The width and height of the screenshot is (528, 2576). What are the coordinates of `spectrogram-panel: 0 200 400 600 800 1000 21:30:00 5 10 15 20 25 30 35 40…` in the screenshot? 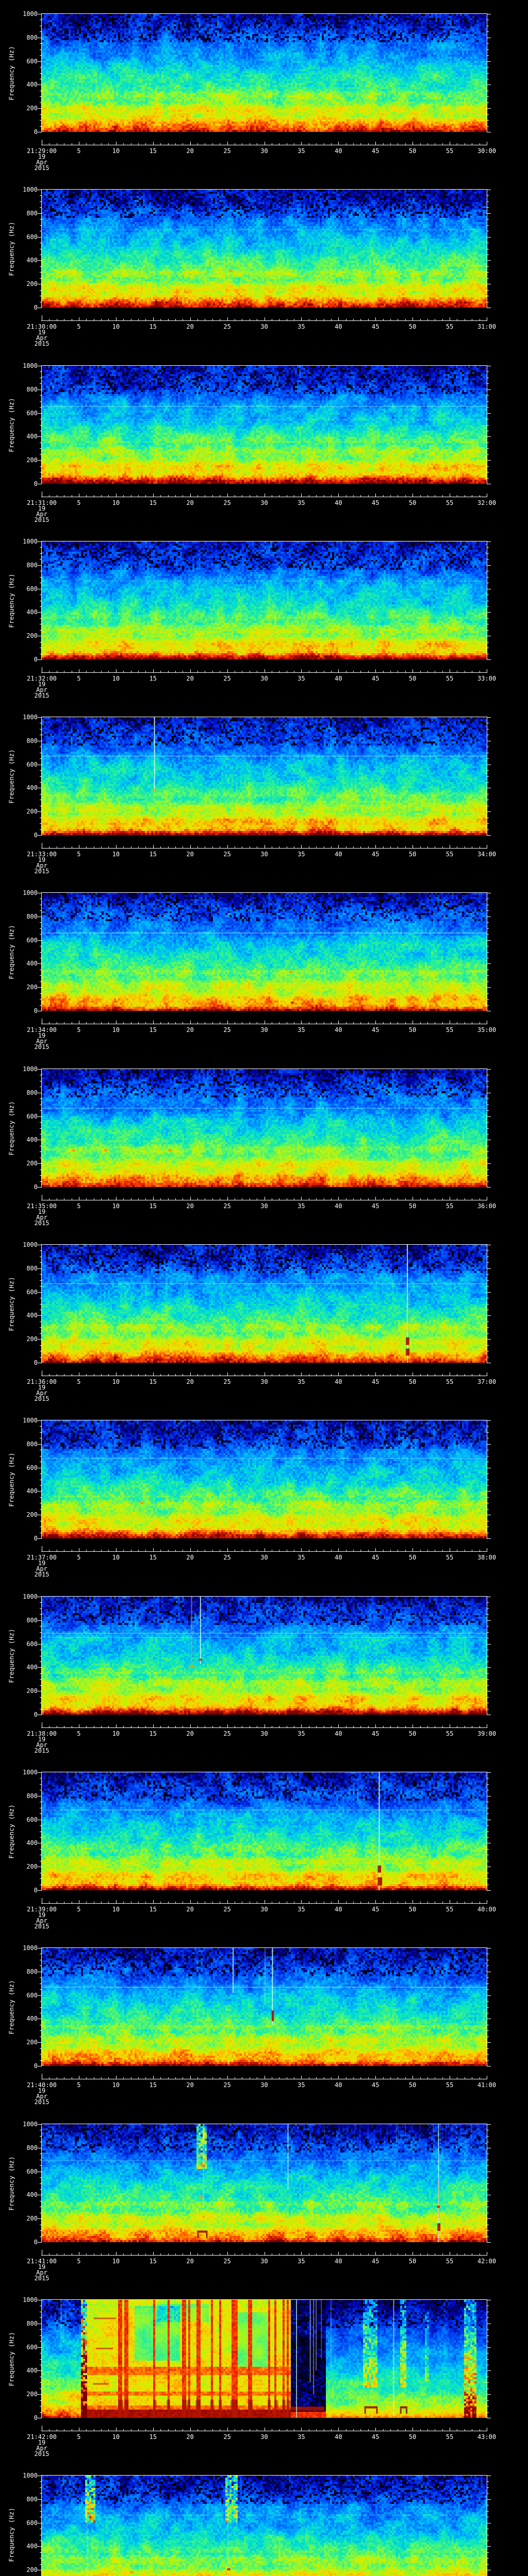 It's located at (264, 263).